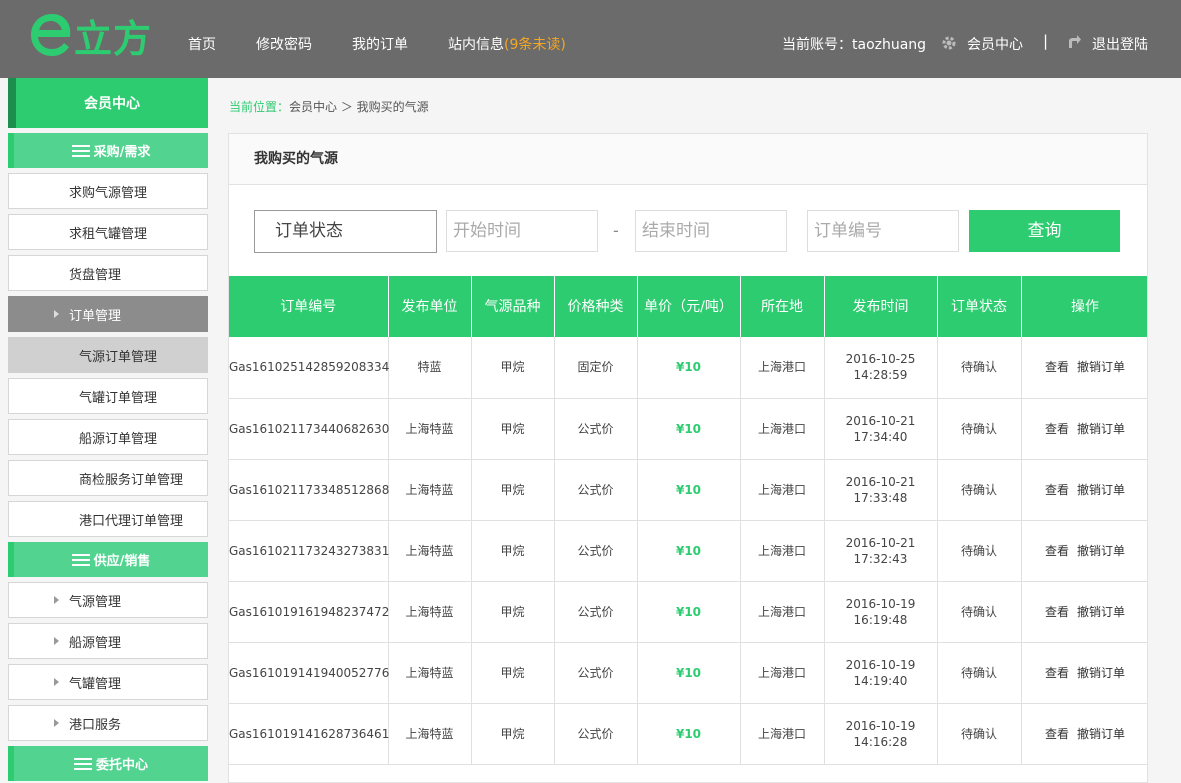 Image resolution: width=1181 pixels, height=783 pixels. I want to click on sidebar-item-gas-orders: 气源订单管理, so click(108, 355).